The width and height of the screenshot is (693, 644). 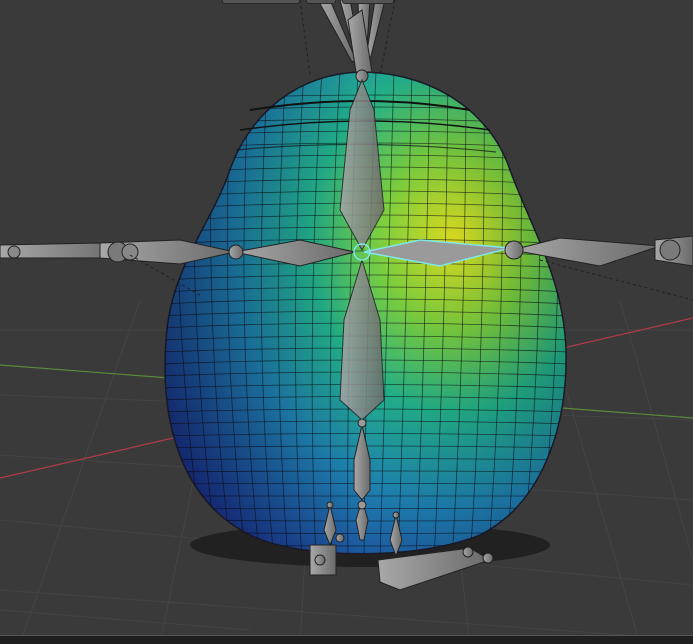 What do you see at coordinates (321, 2) in the screenshot?
I see `snap-icon` at bounding box center [321, 2].